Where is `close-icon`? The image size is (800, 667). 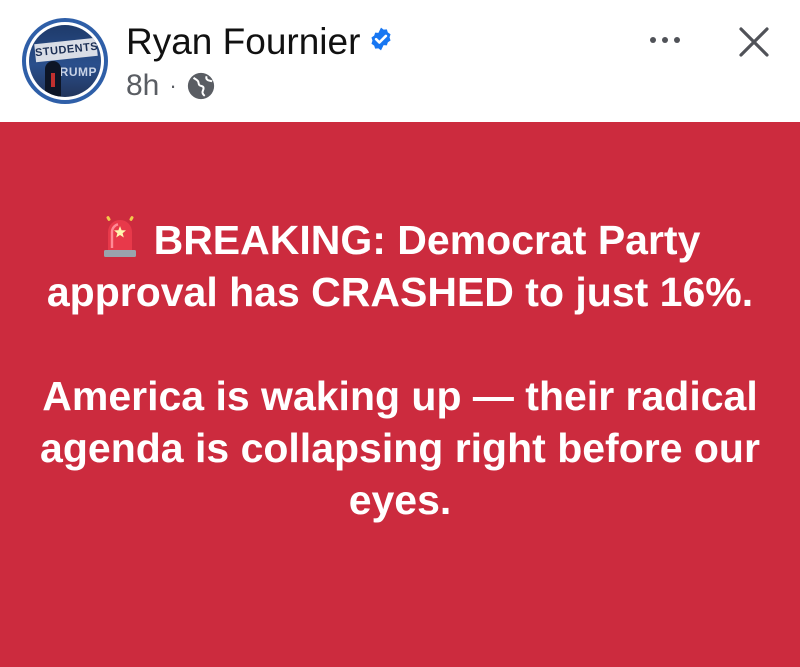
close-icon is located at coordinates (754, 42).